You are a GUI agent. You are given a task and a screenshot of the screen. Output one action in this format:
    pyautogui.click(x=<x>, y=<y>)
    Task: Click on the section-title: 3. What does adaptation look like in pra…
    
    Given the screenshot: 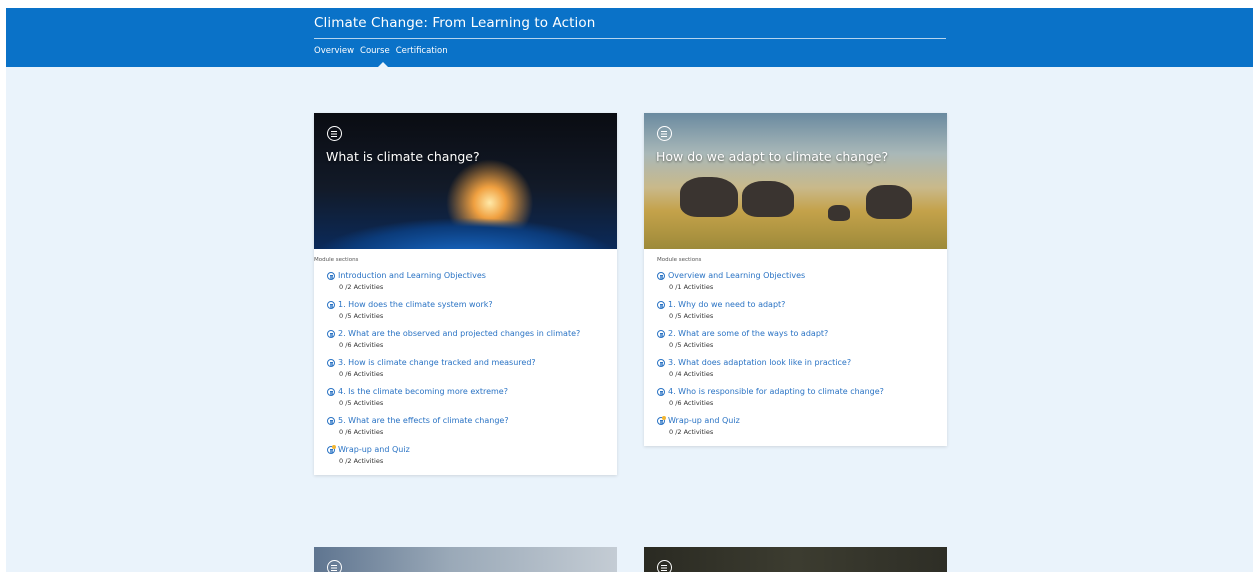 What is the action you would take?
    pyautogui.click(x=759, y=362)
    